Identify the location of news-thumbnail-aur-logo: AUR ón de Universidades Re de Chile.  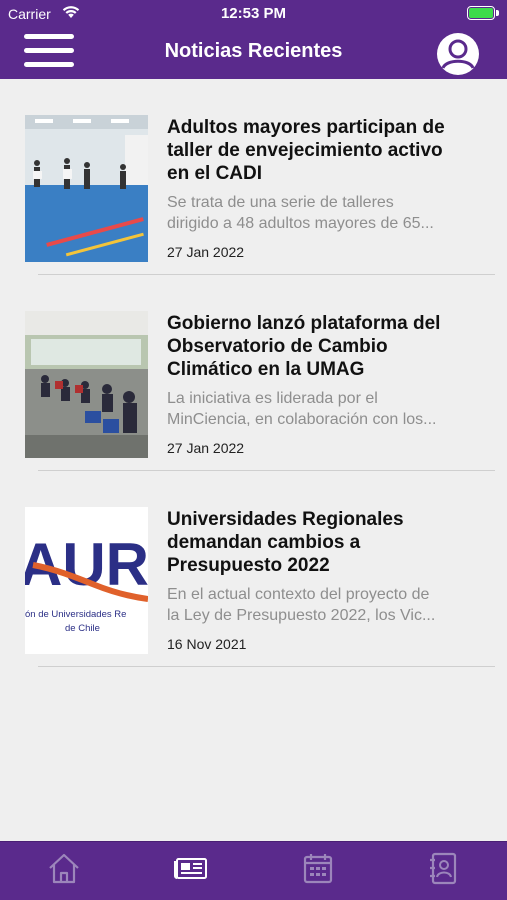
(86, 580).